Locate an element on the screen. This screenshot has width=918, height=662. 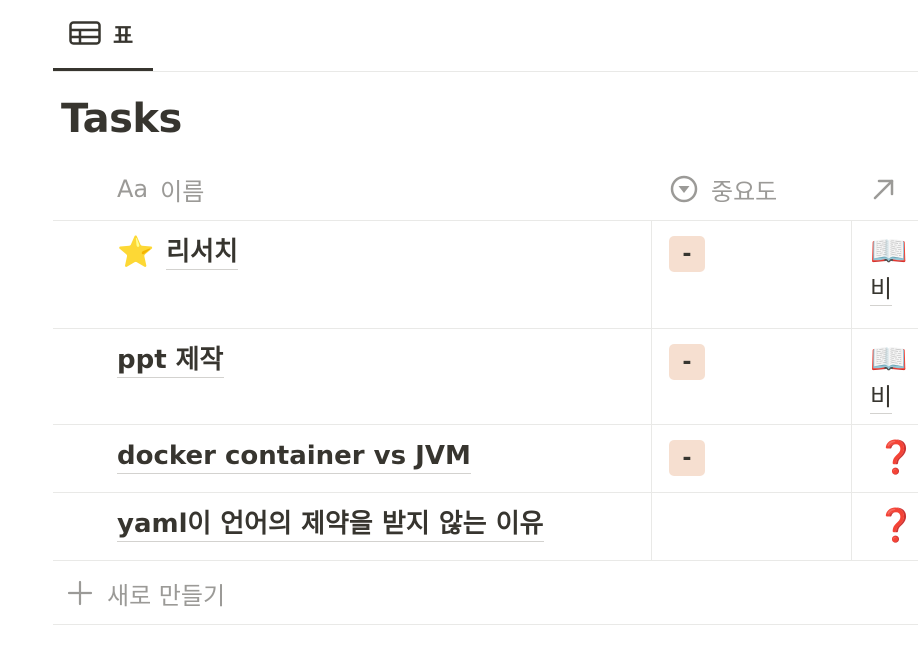
name-cell: ⭐ 리서치 is located at coordinates (352, 274).